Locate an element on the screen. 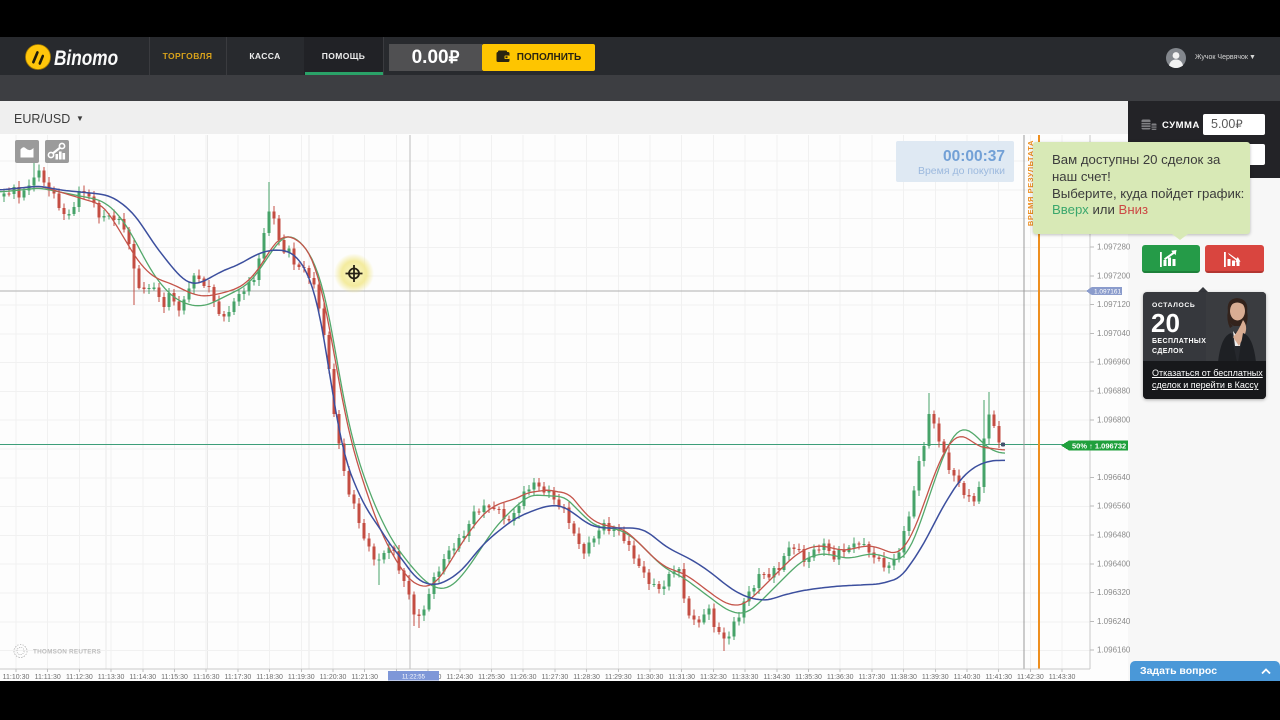 The image size is (1280, 720). svg-text: 1.097200 is located at coordinates (1114, 275).